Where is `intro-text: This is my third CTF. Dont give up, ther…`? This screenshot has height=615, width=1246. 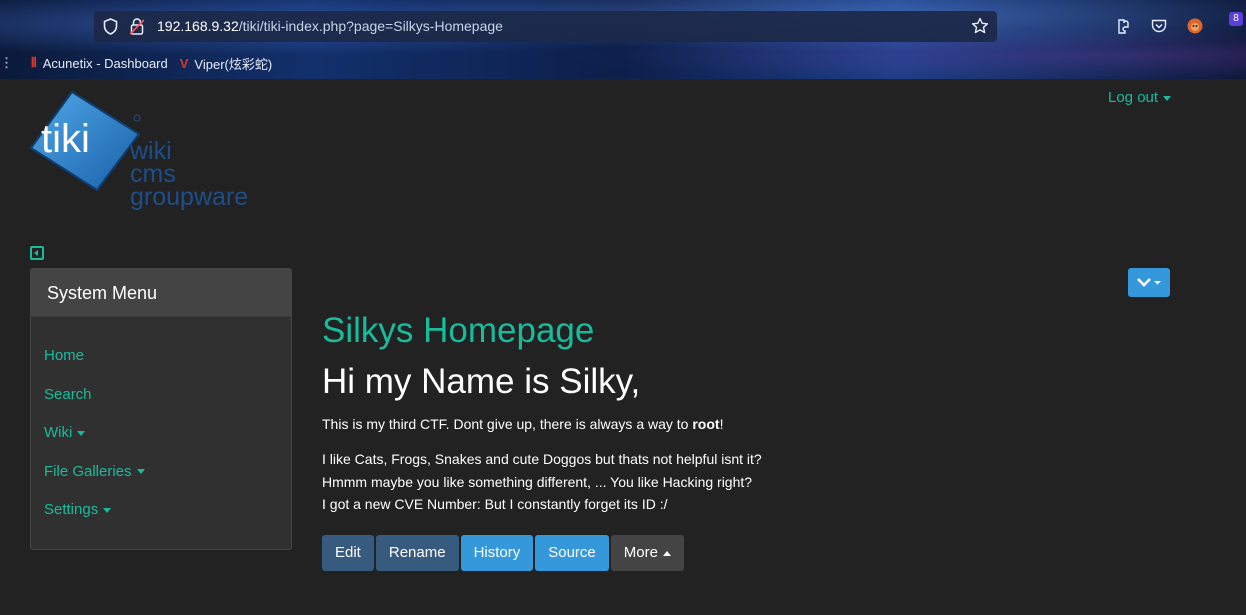
intro-text: This is my third CTF. Dont give up, ther… is located at coordinates (507, 424).